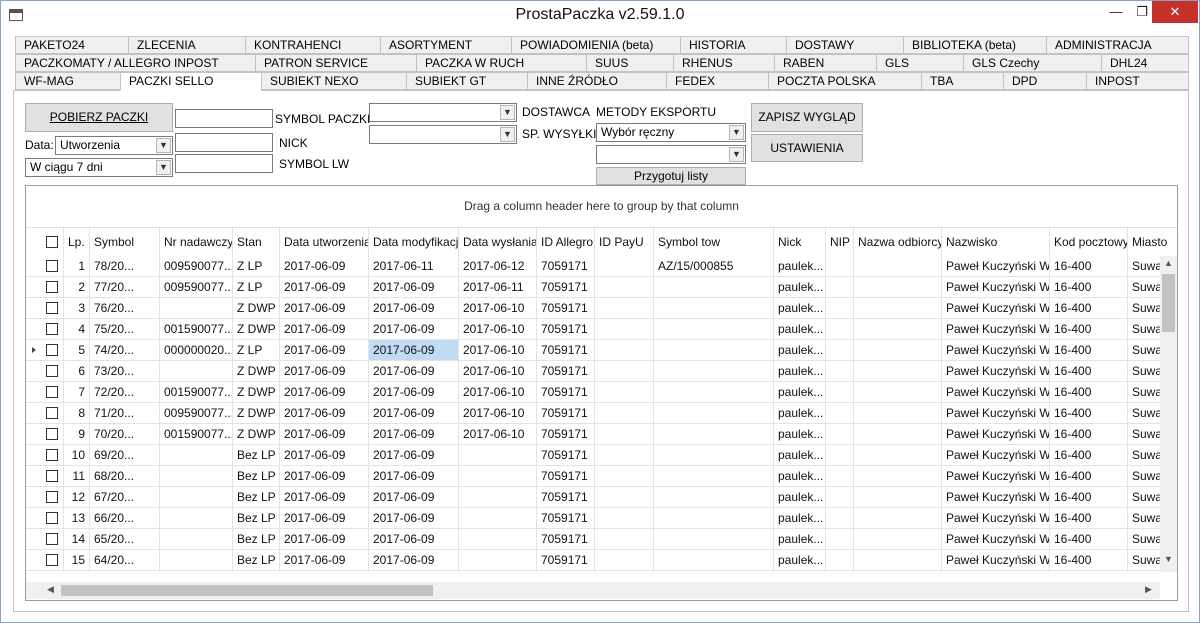 Image resolution: width=1200 pixels, height=623 pixels. What do you see at coordinates (77, 434) in the screenshot?
I see `table-cell: 9` at bounding box center [77, 434].